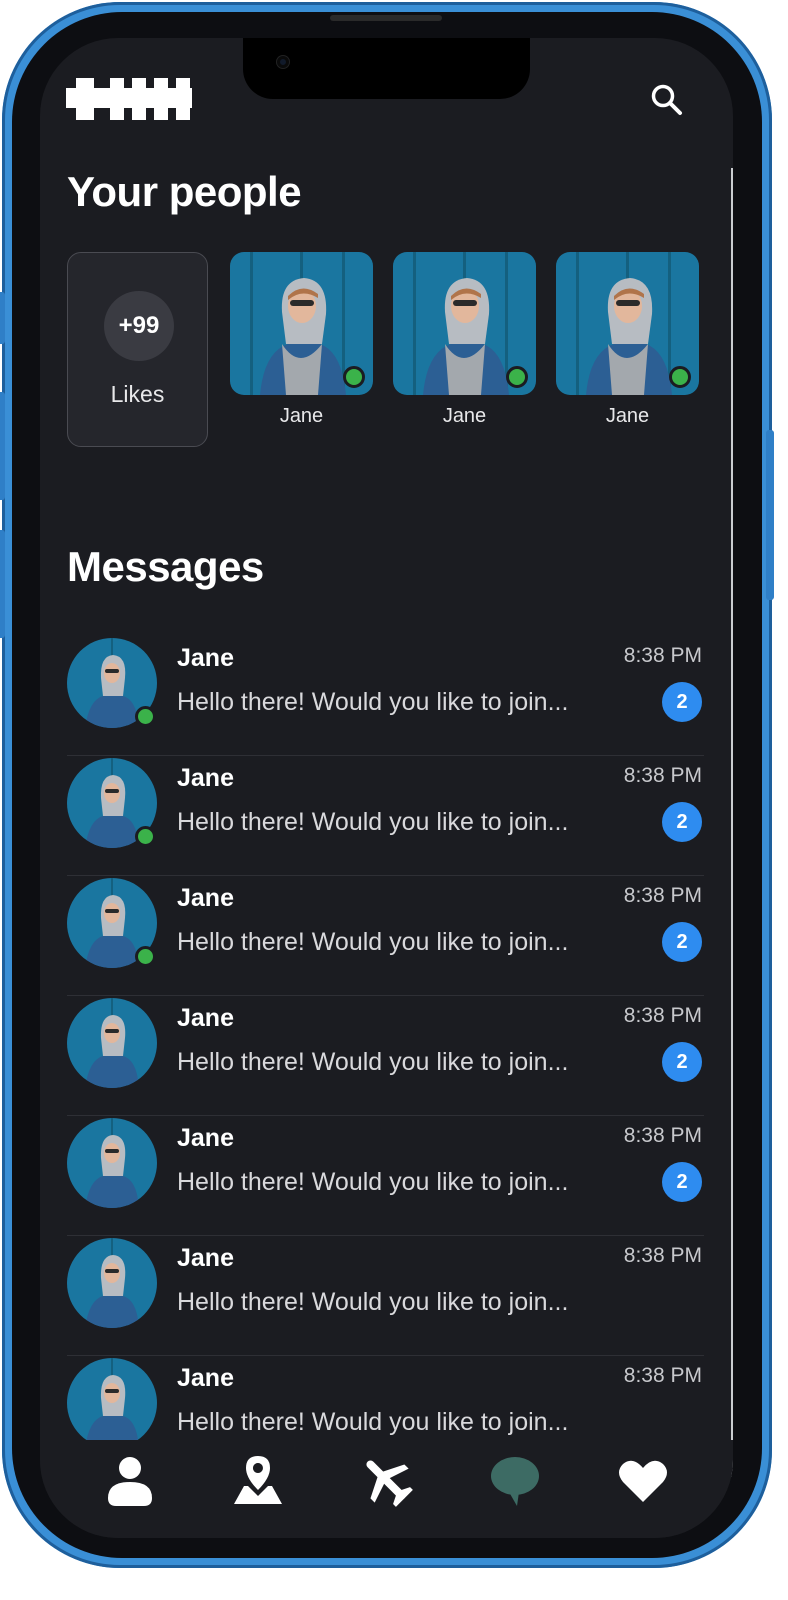  I want to click on search-icon, so click(667, 100).